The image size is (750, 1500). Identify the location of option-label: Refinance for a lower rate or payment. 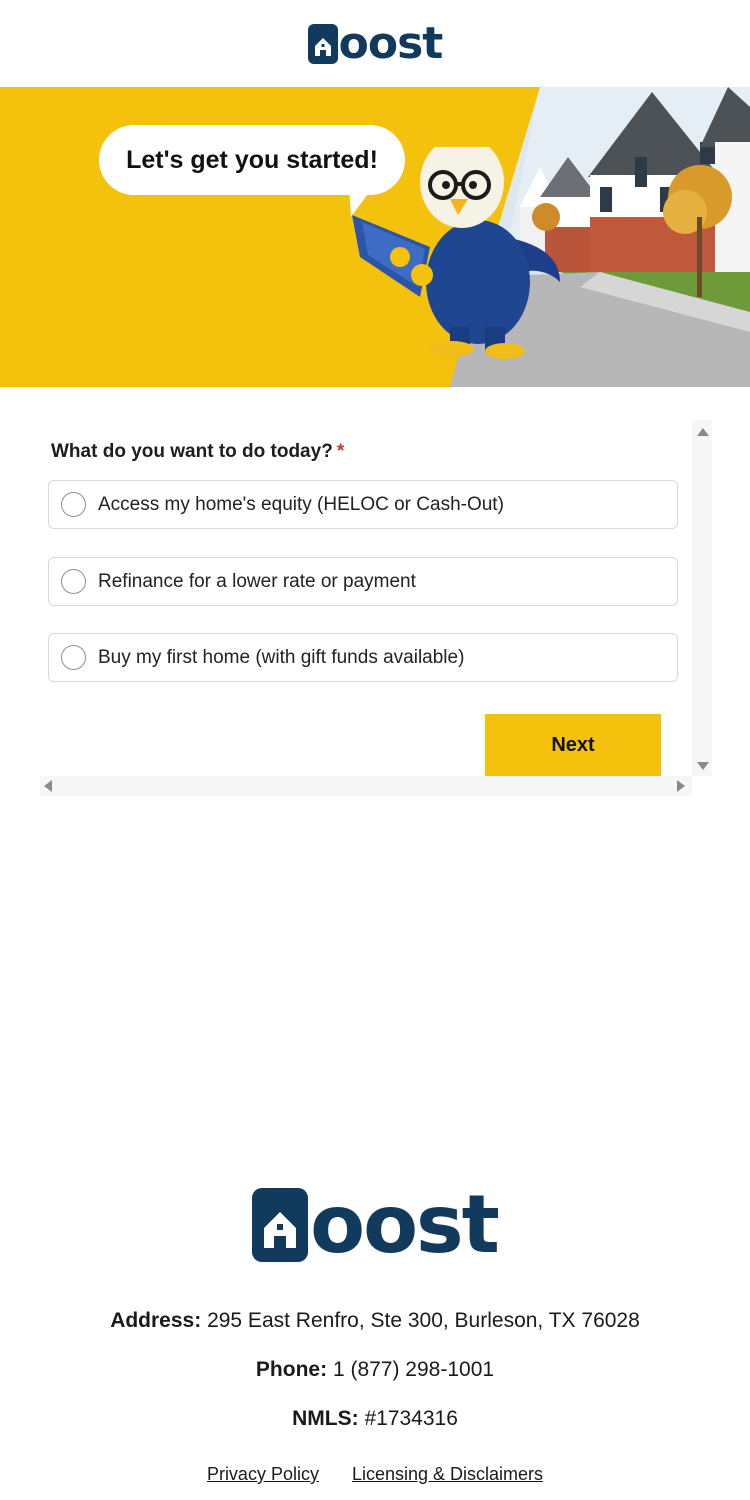
(257, 581).